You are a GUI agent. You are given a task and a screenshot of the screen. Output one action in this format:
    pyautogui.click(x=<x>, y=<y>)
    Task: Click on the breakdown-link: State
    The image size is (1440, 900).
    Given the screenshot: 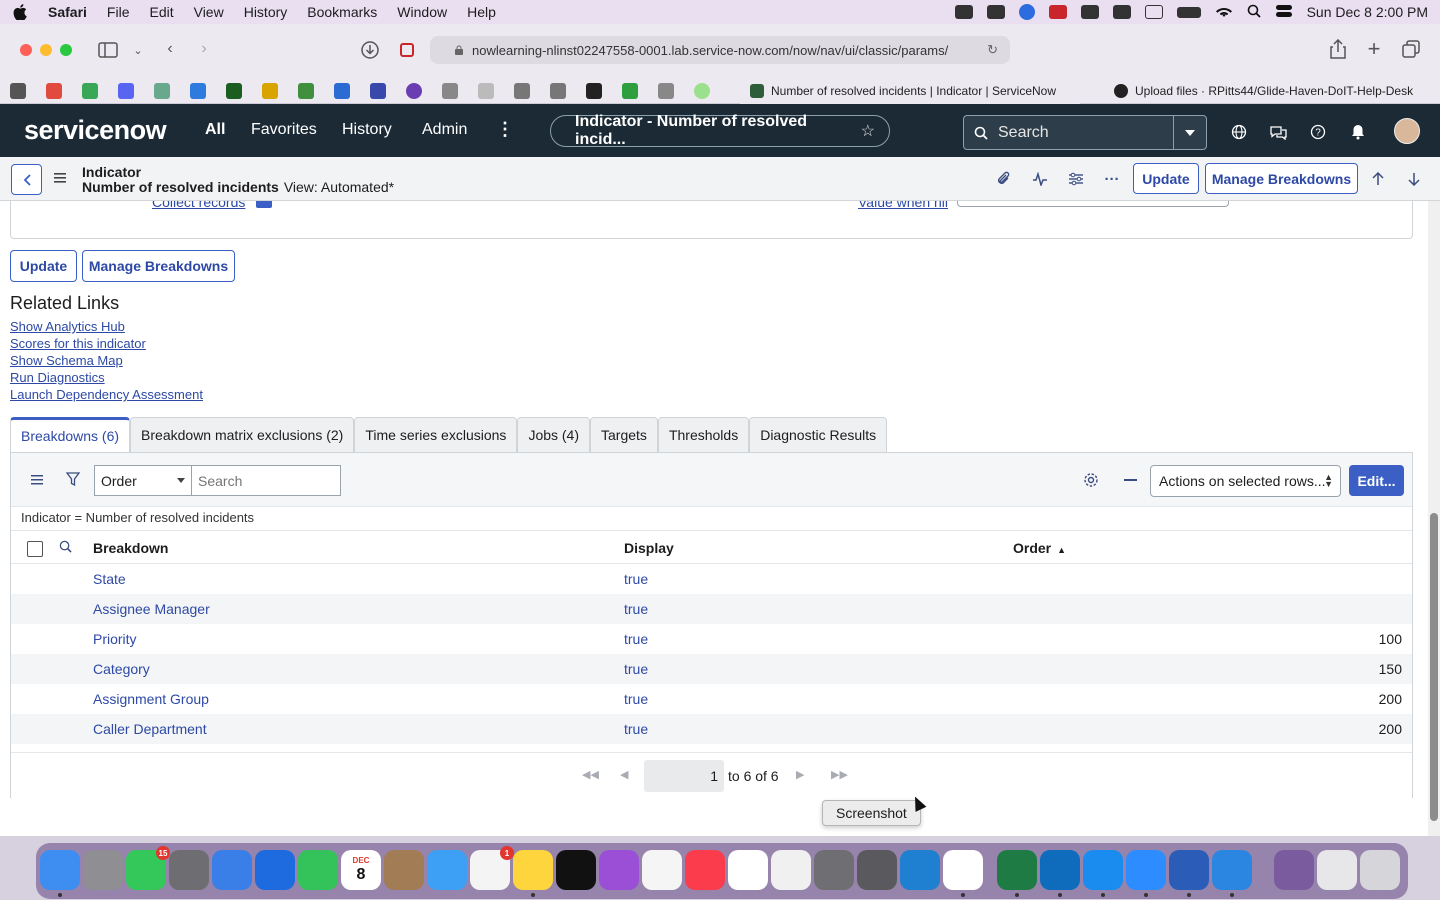 What is the action you would take?
    pyautogui.click(x=109, y=579)
    